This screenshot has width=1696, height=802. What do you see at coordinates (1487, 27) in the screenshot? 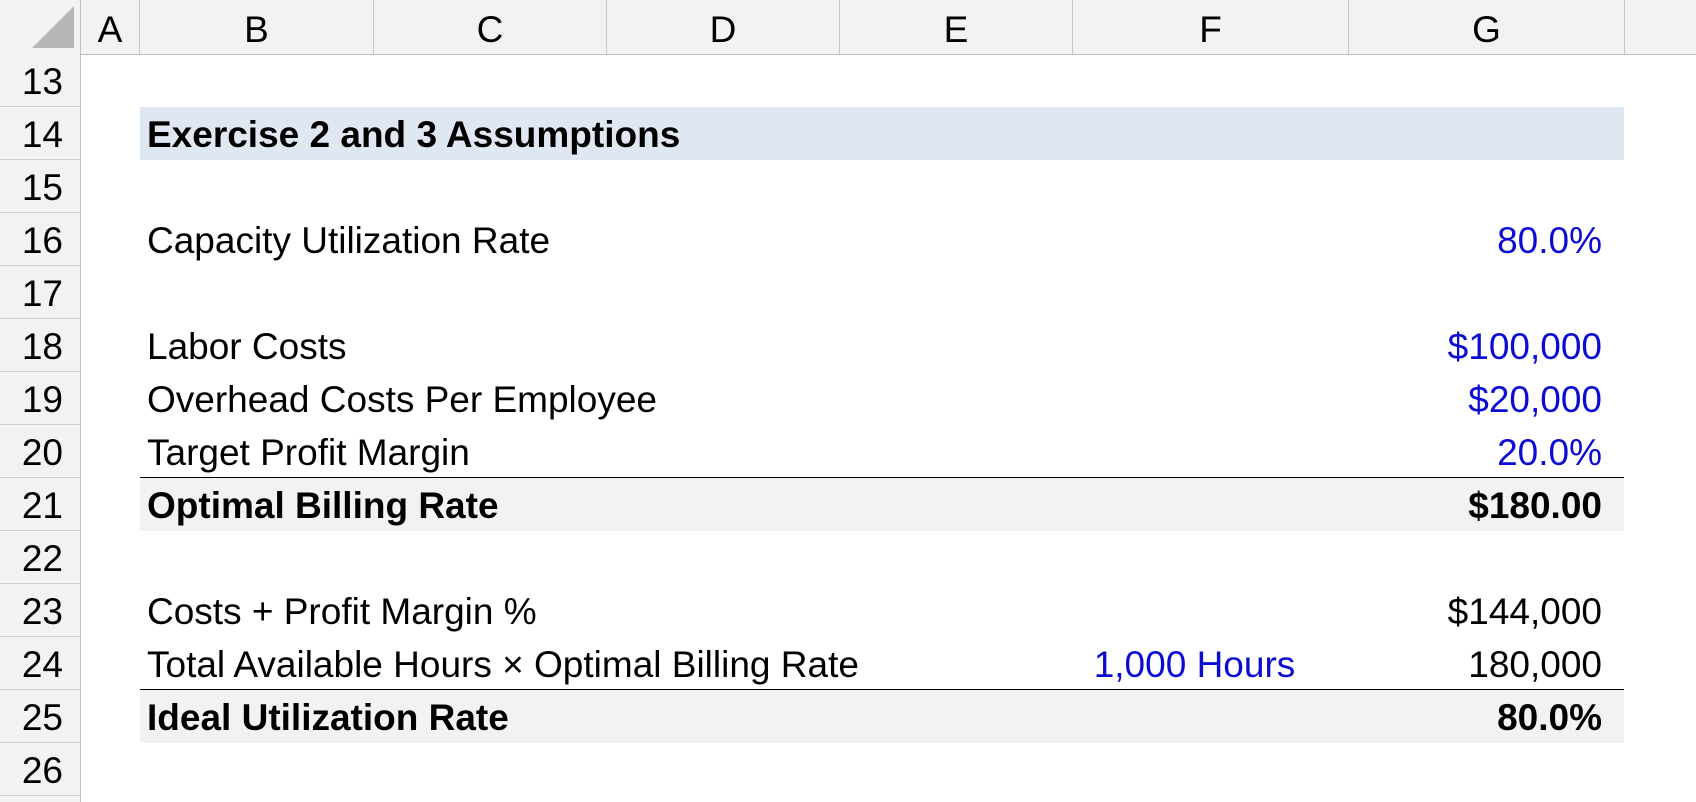
I see `column-header-g: G` at bounding box center [1487, 27].